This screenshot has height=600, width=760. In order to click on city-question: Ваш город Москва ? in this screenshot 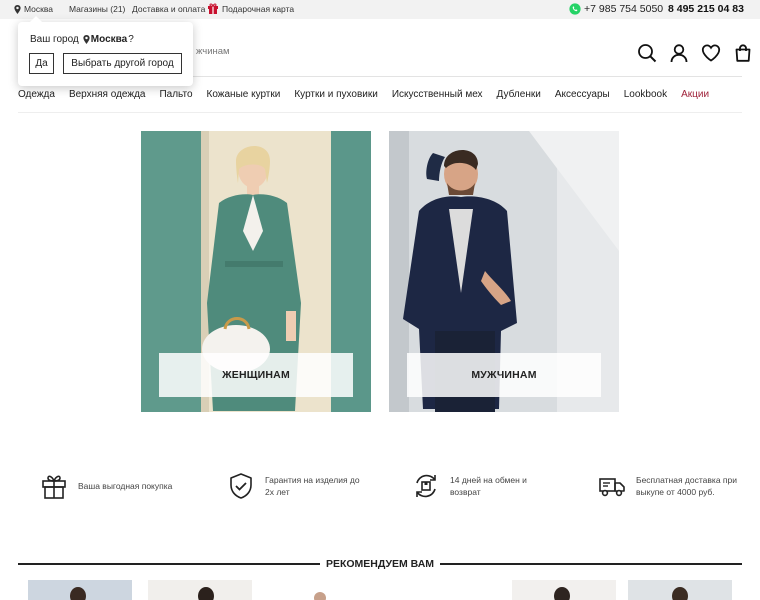, I will do `click(82, 39)`.